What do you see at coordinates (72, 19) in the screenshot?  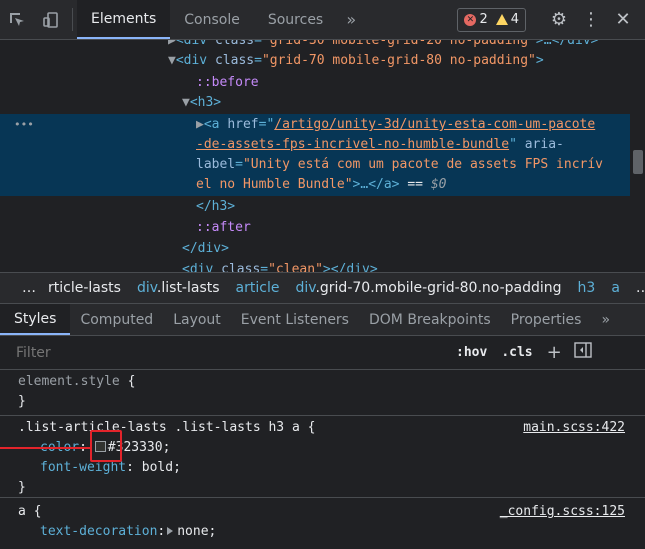 I see `toolbar-divider` at bounding box center [72, 19].